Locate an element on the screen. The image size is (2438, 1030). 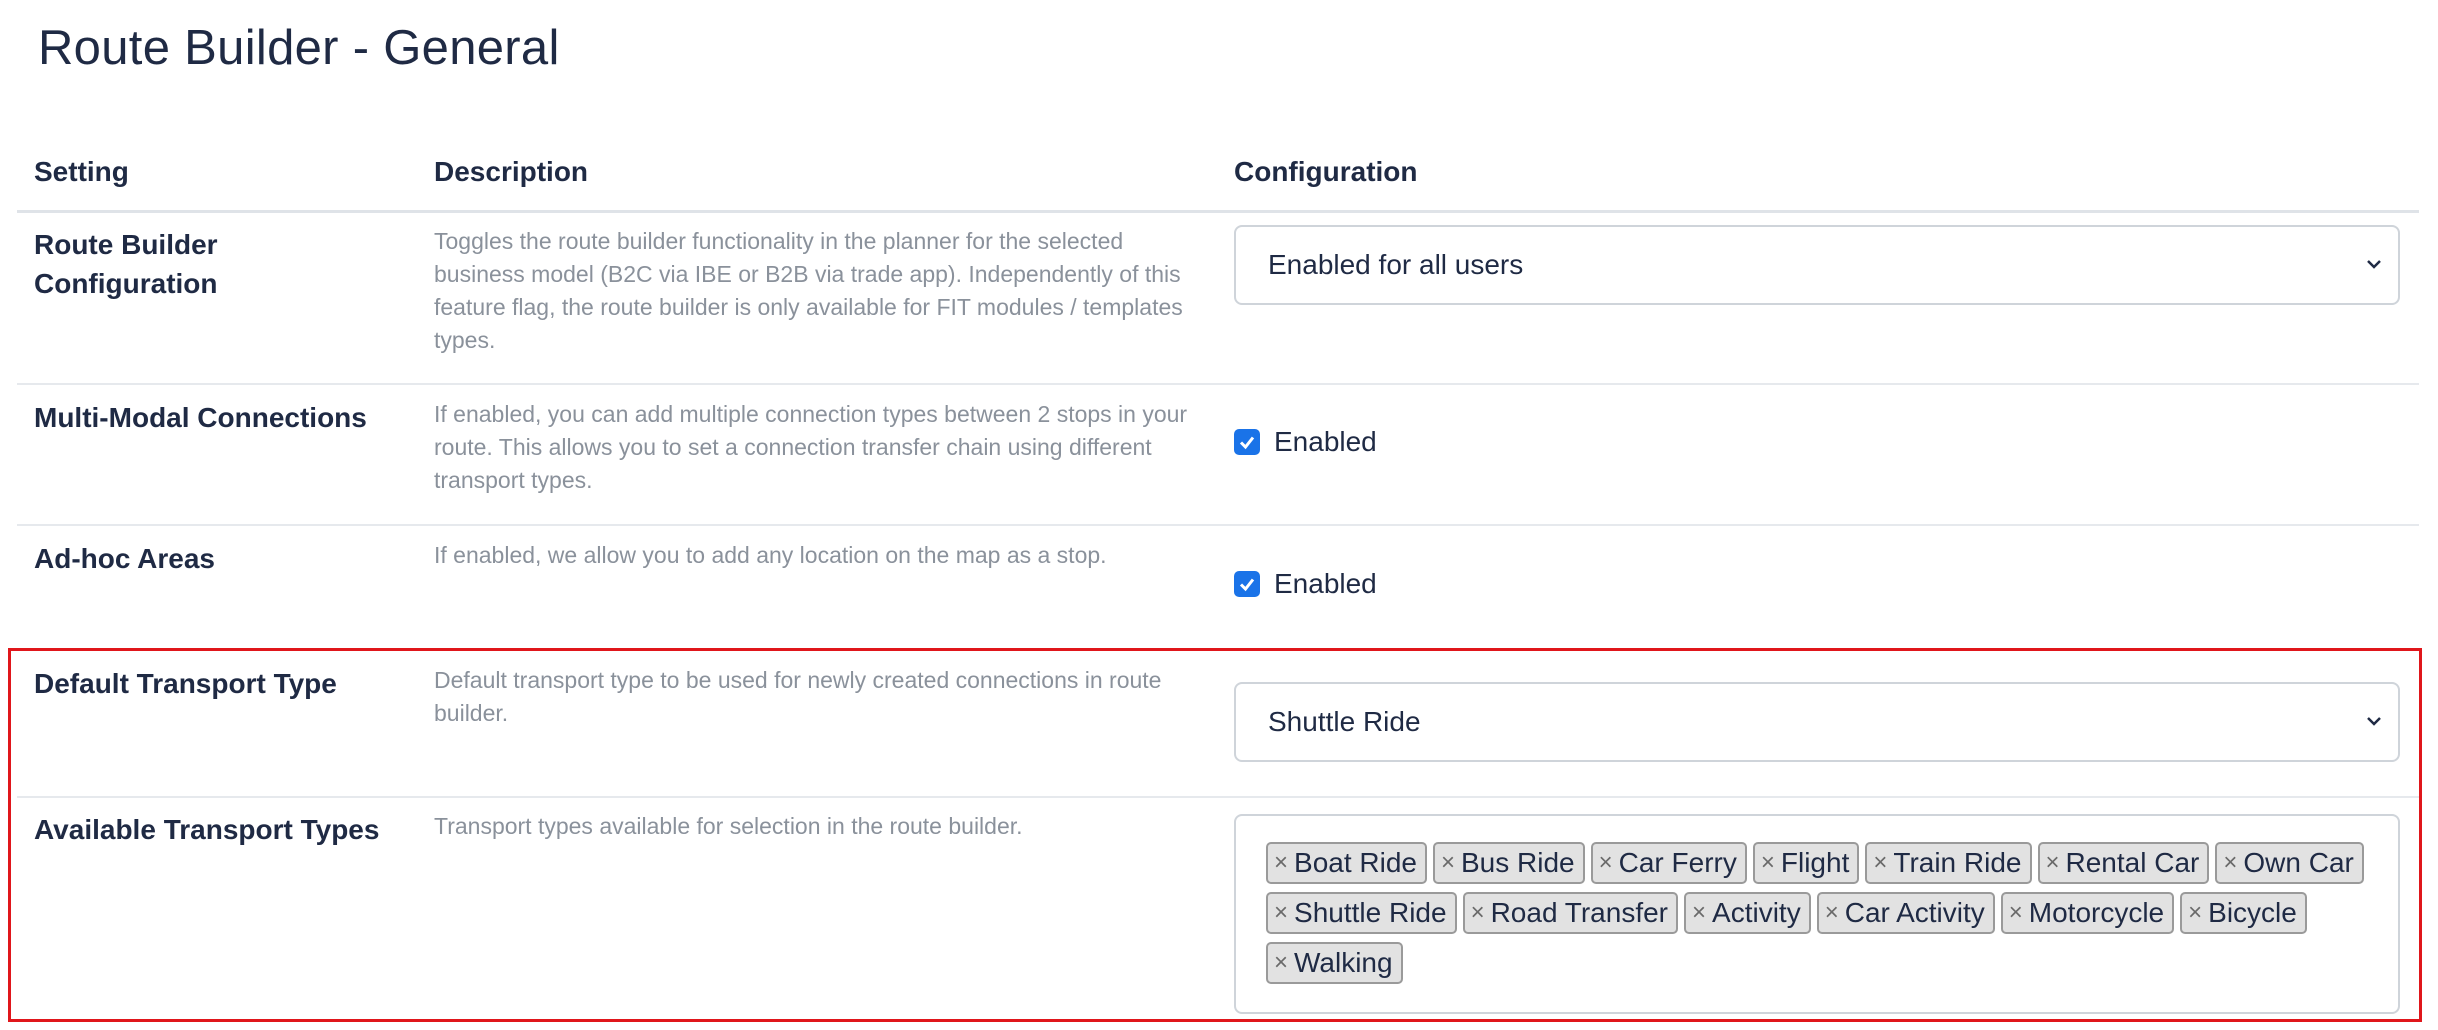
setting-label: Route Builder Configuration is located at coordinates (126, 264).